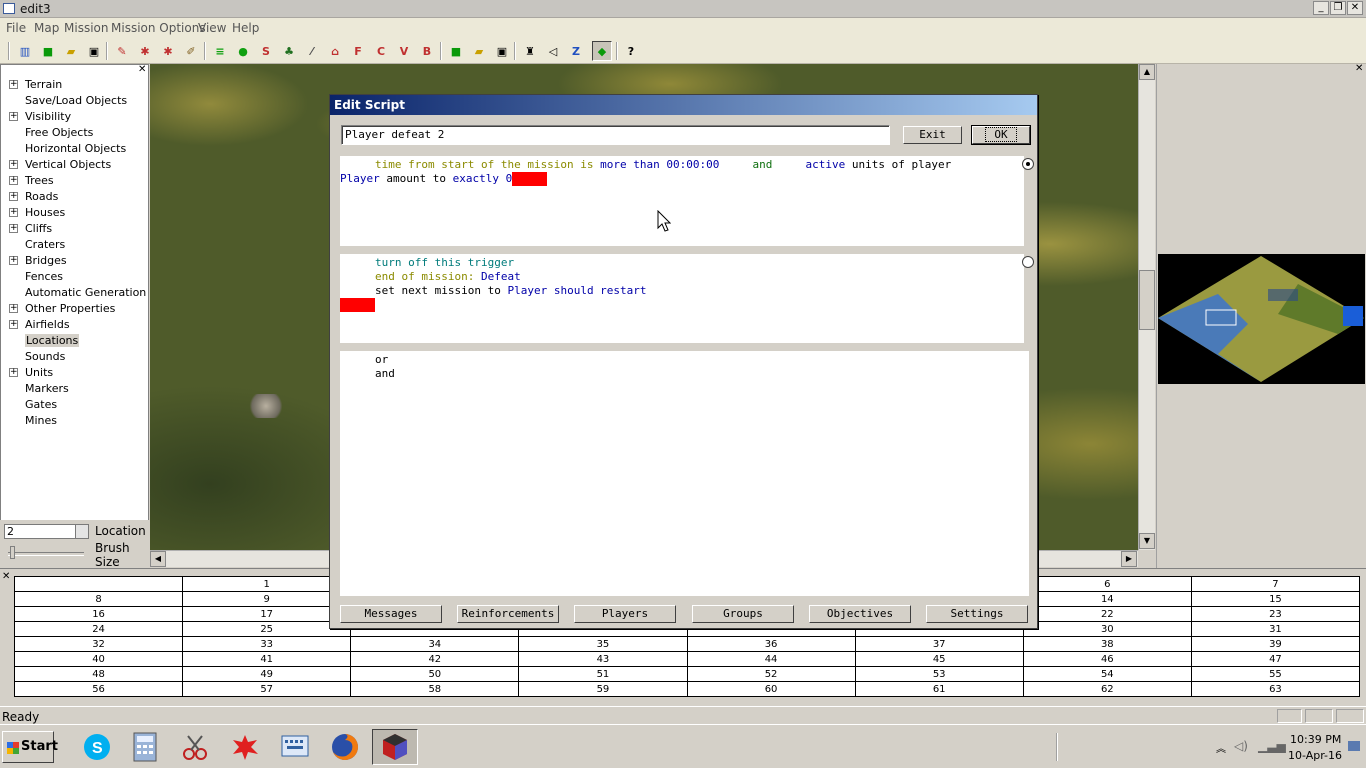  I want to click on cliff-tool-icon: C, so click(381, 51).